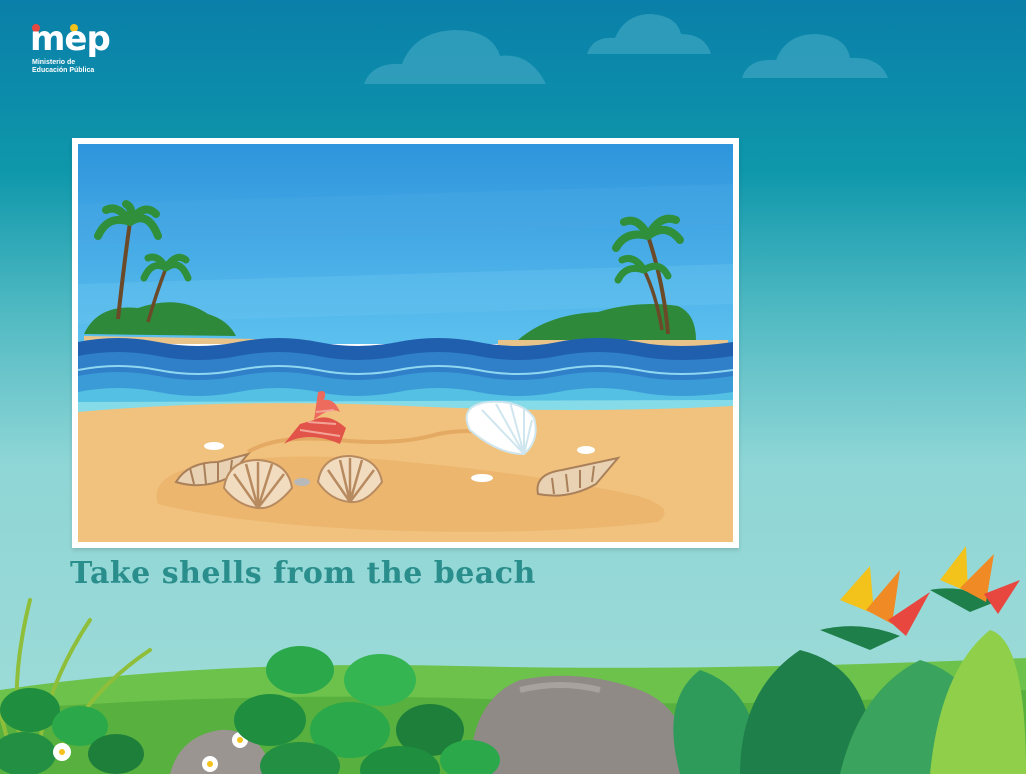 The width and height of the screenshot is (1026, 774). Describe the element at coordinates (455, 57) in the screenshot. I see `cloud-left` at that location.